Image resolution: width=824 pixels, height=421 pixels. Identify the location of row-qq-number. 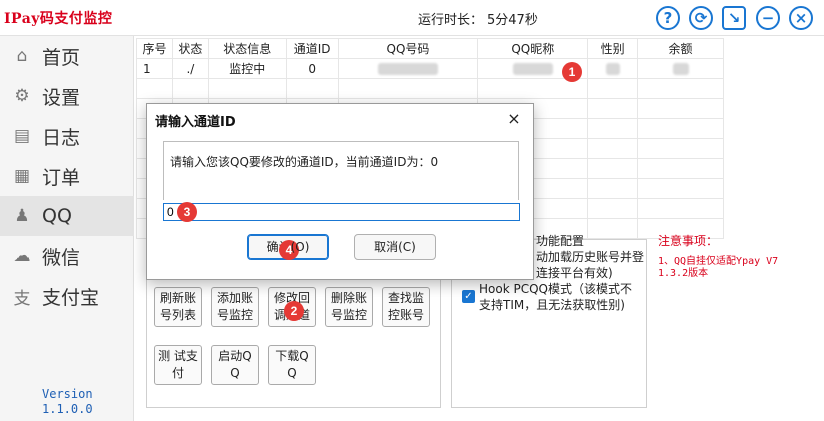
(408, 68).